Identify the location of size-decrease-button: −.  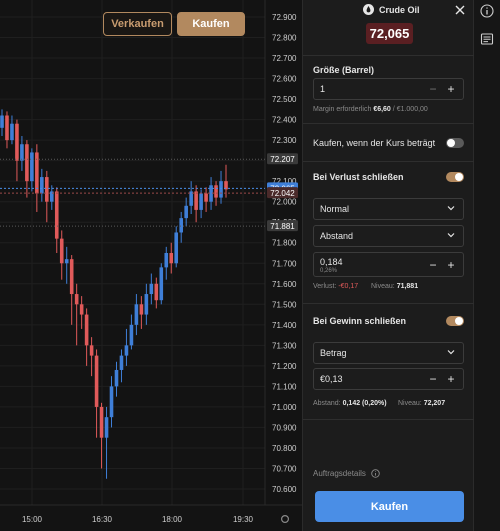
(433, 89).